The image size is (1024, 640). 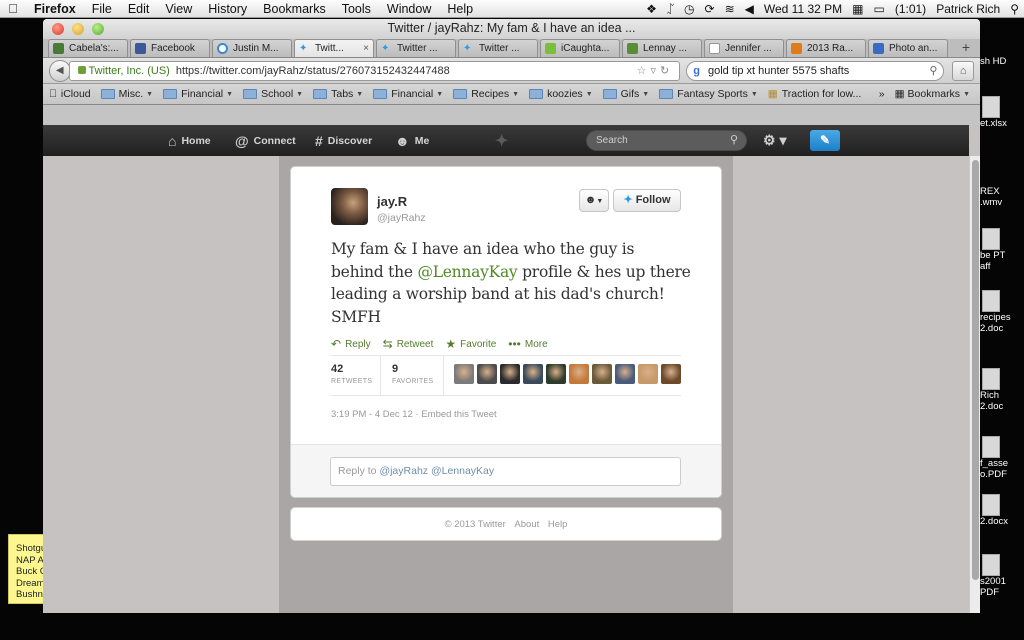 What do you see at coordinates (1002, 197) in the screenshot?
I see `desktop-file: REX .wmv` at bounding box center [1002, 197].